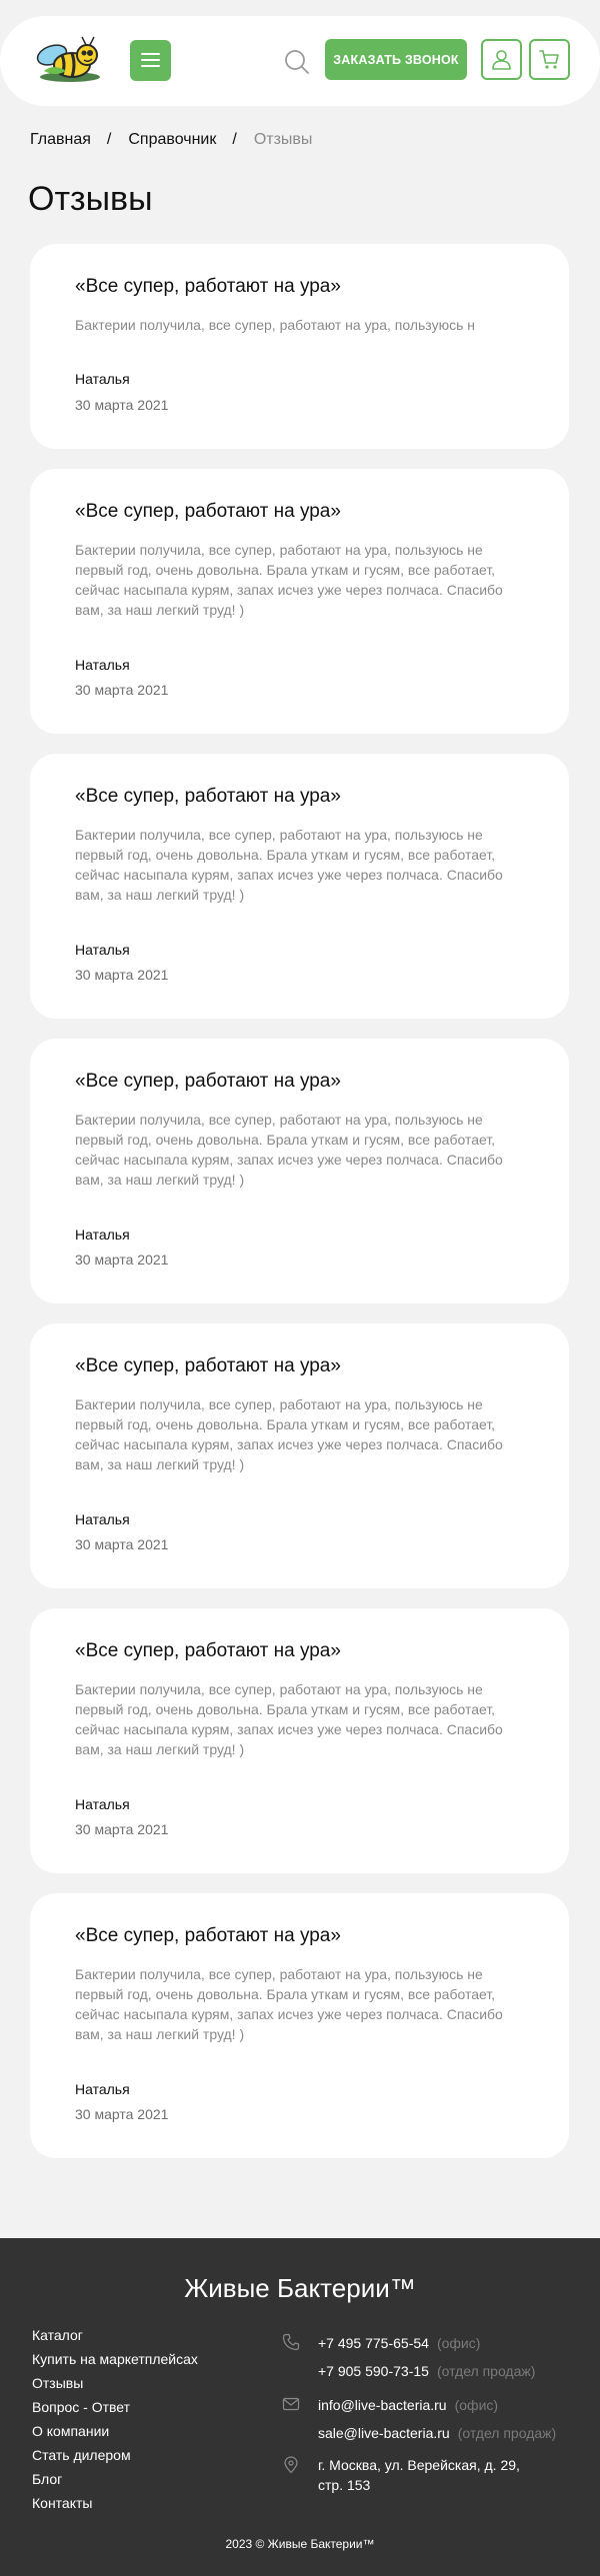 The image size is (600, 2576). Describe the element at coordinates (115, 2479) in the screenshot. I see `footer-link-blog: Блог` at that location.